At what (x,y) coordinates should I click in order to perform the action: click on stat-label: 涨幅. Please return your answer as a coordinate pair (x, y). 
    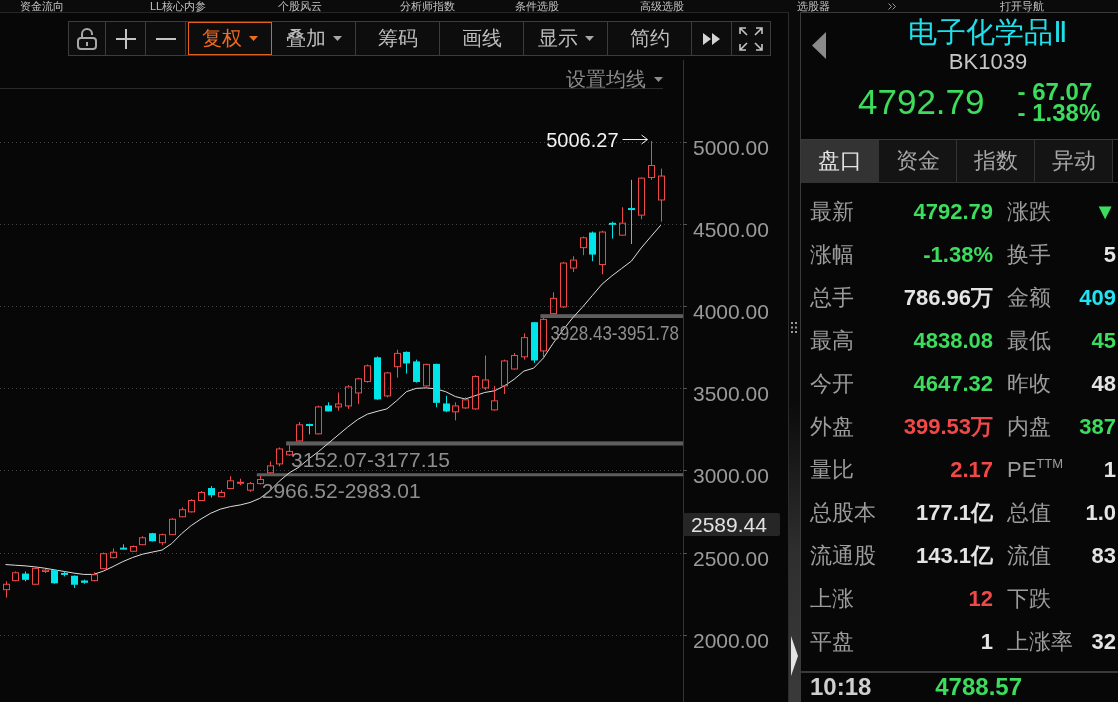
    Looking at the image, I should click on (832, 254).